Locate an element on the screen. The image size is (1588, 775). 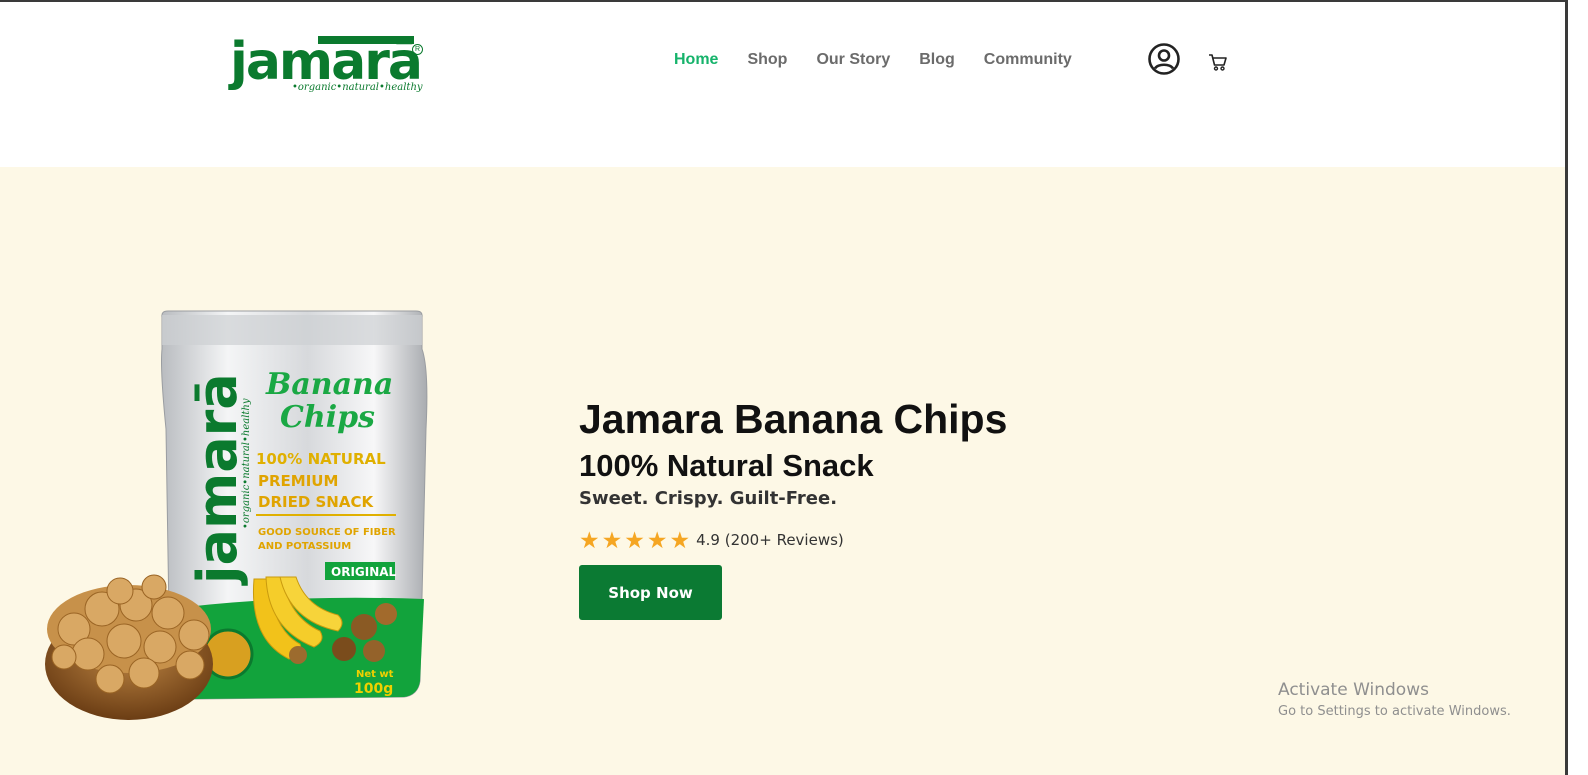
activation-subtext: Go to Settings to activate Windows. is located at coordinates (1394, 711).